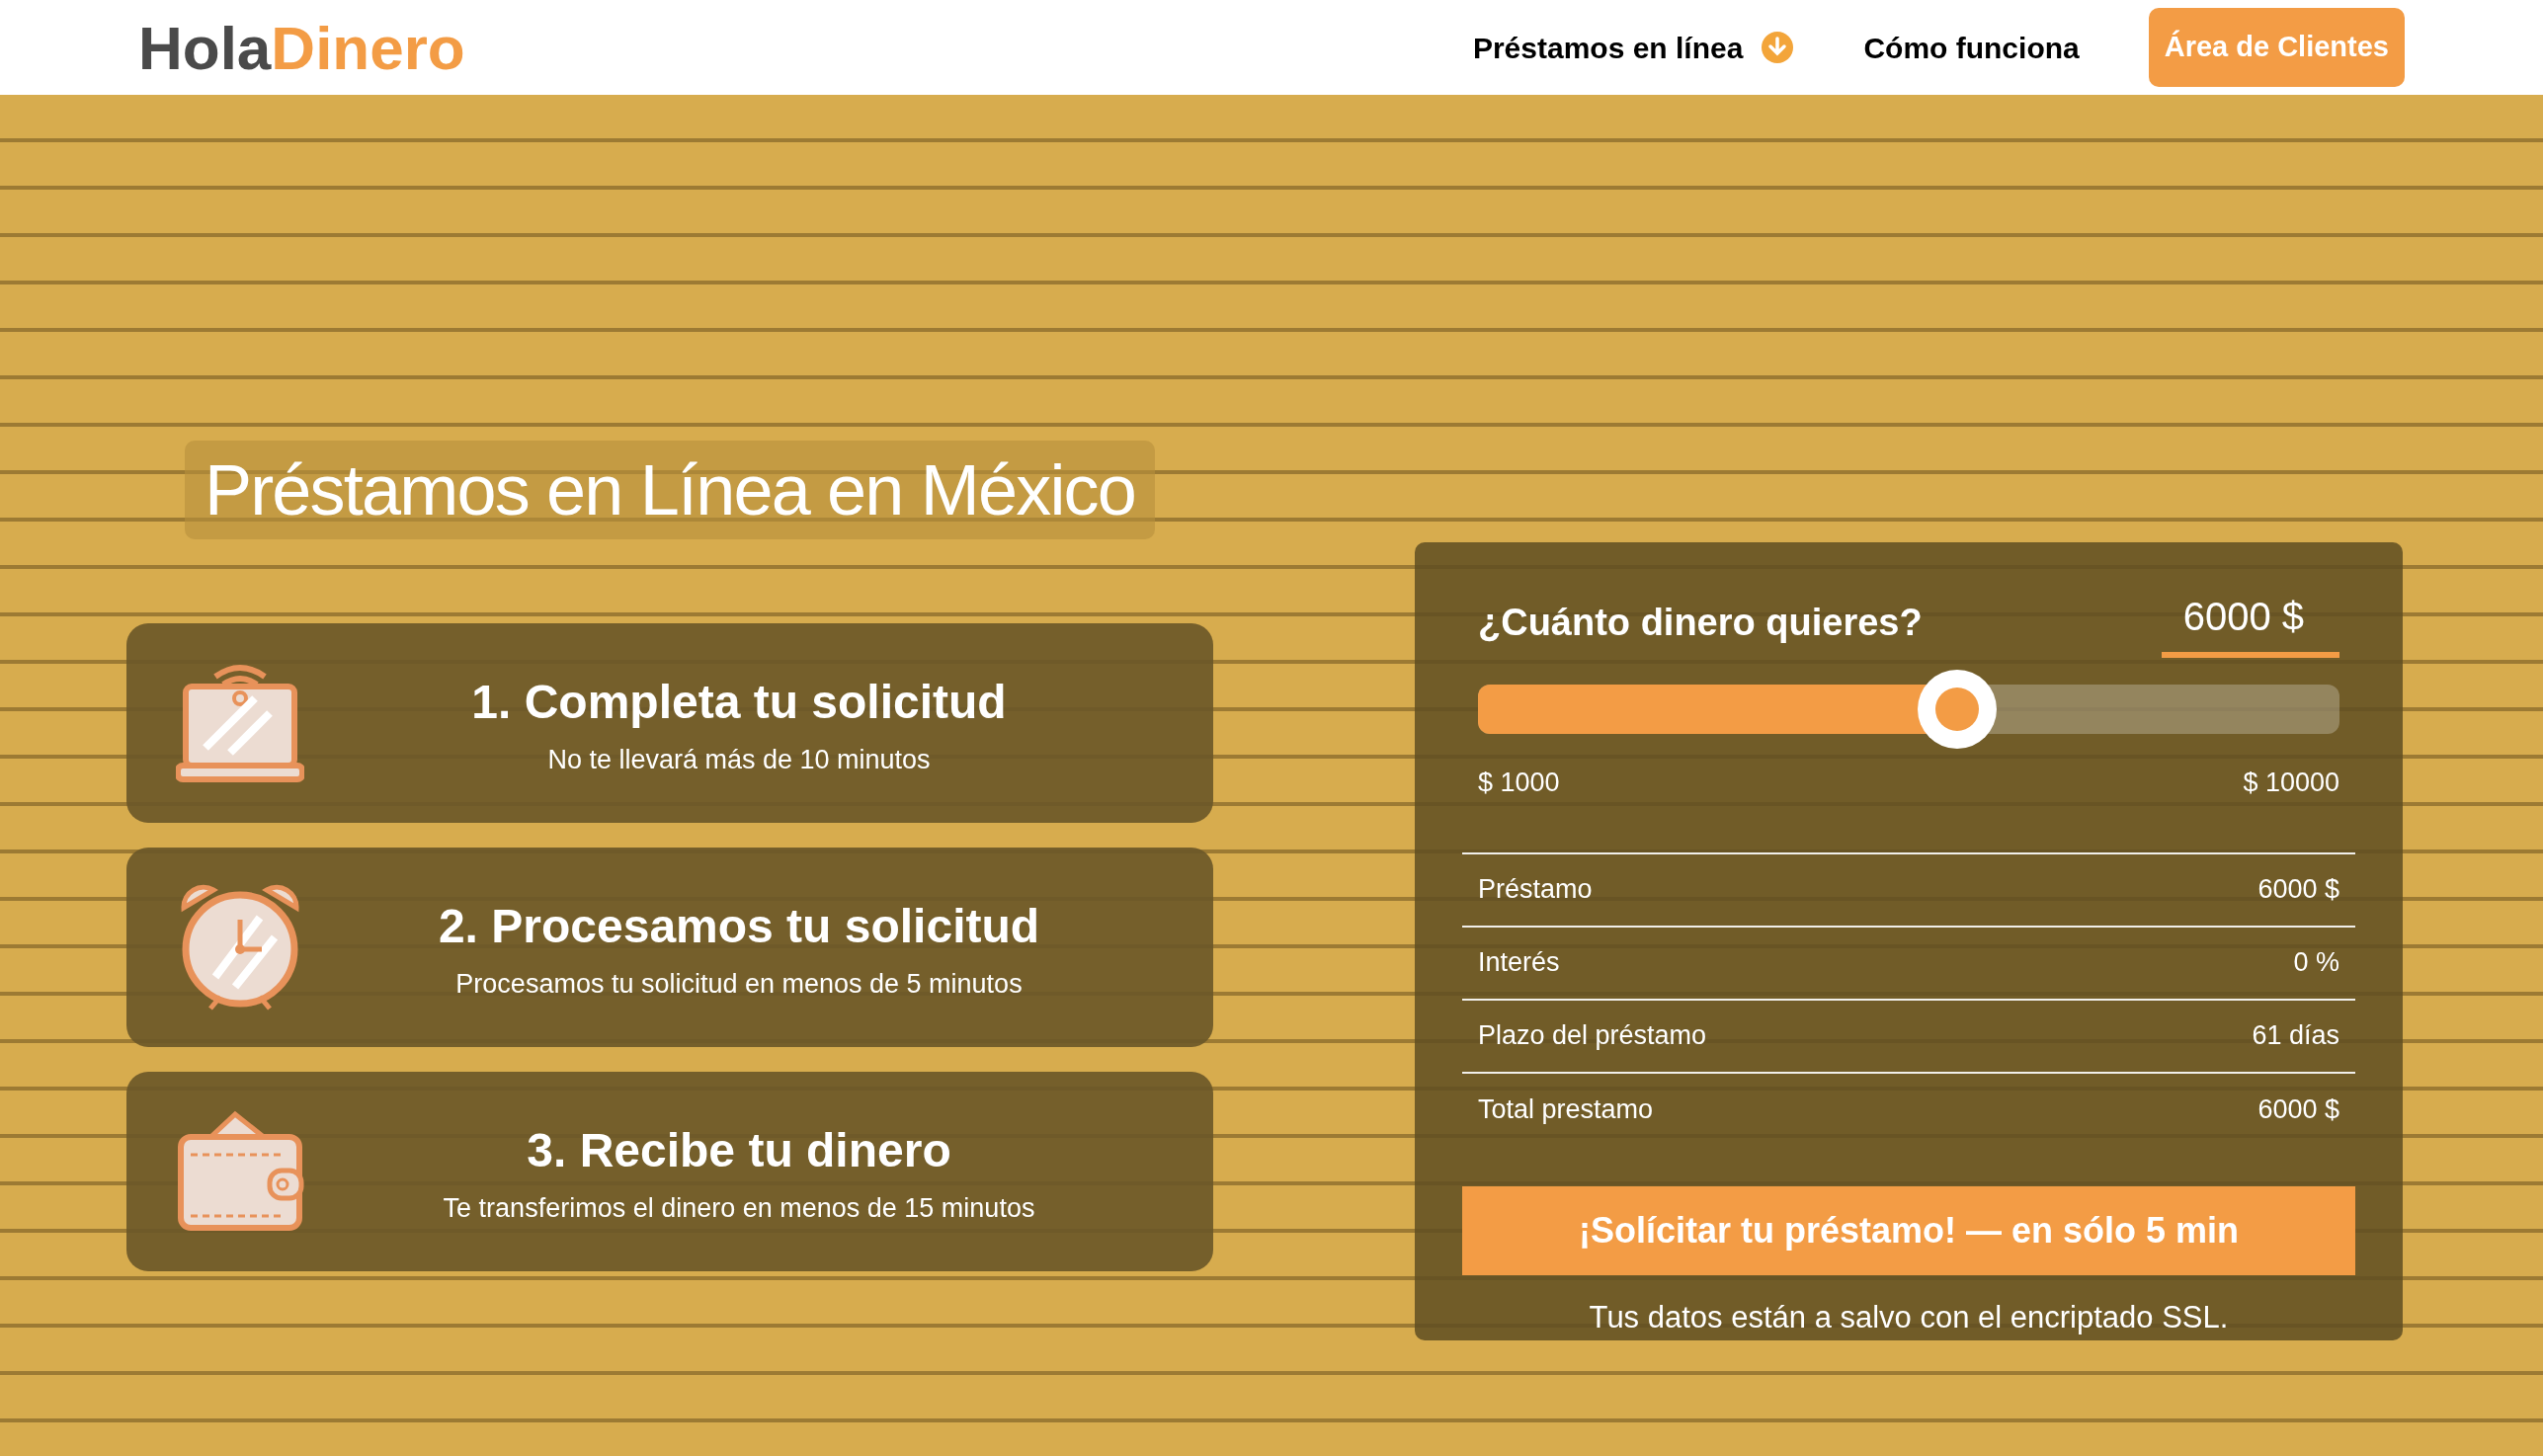 This screenshot has height=1456, width=2543. I want to click on amount-value: 6000 $, so click(2250, 622).